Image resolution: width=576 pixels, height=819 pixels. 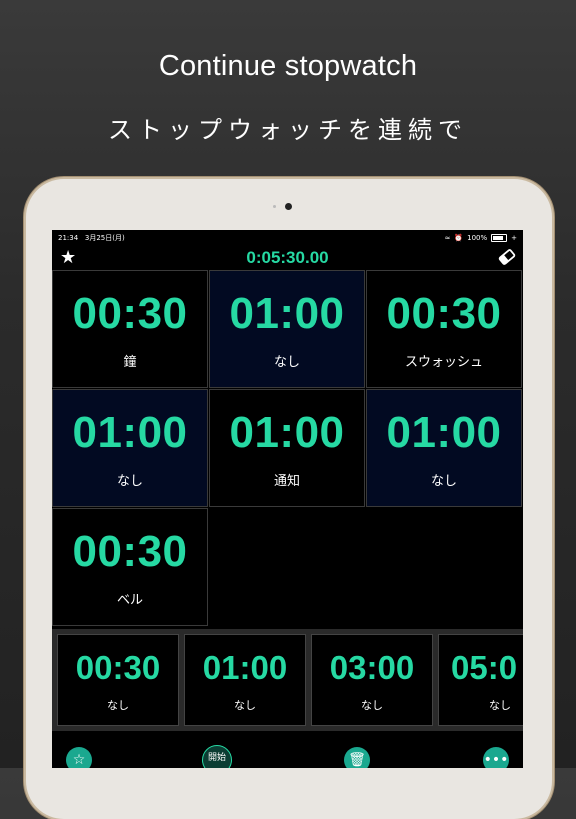 I want to click on timer-sound: ベル, so click(x=129, y=600).